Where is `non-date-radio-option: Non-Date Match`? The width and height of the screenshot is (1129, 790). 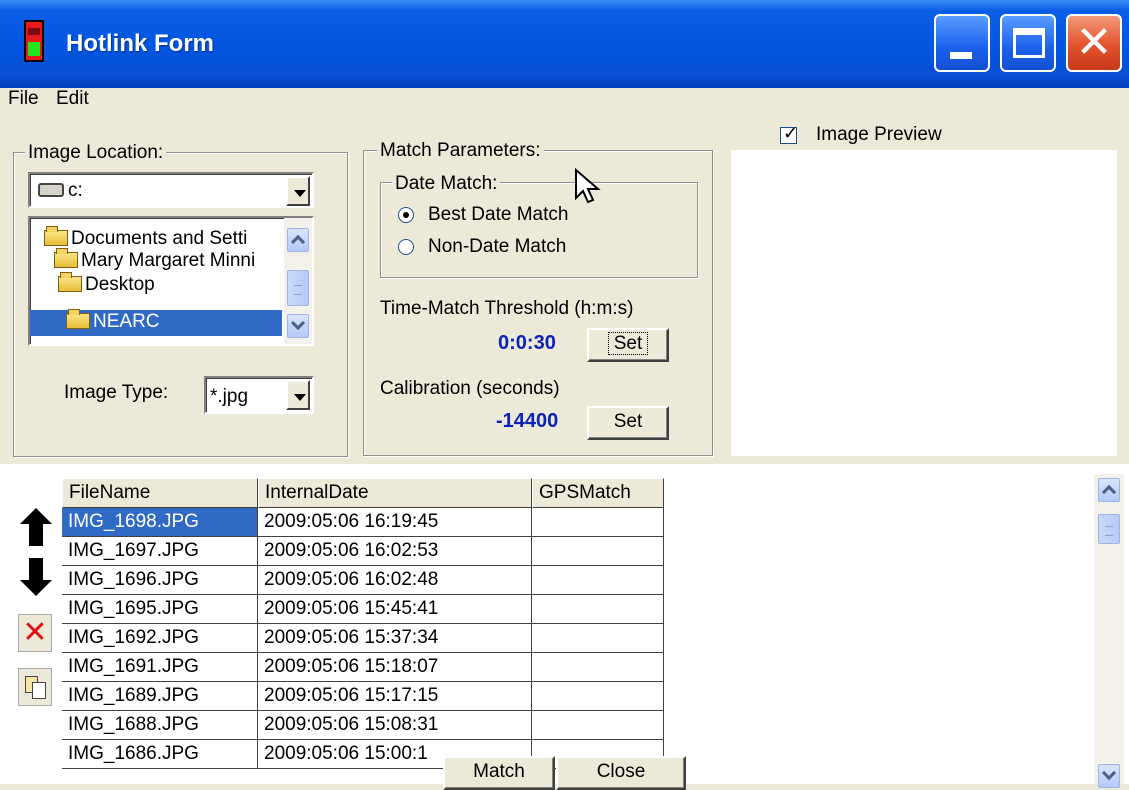
non-date-radio-option: Non-Date Match is located at coordinates (518, 249).